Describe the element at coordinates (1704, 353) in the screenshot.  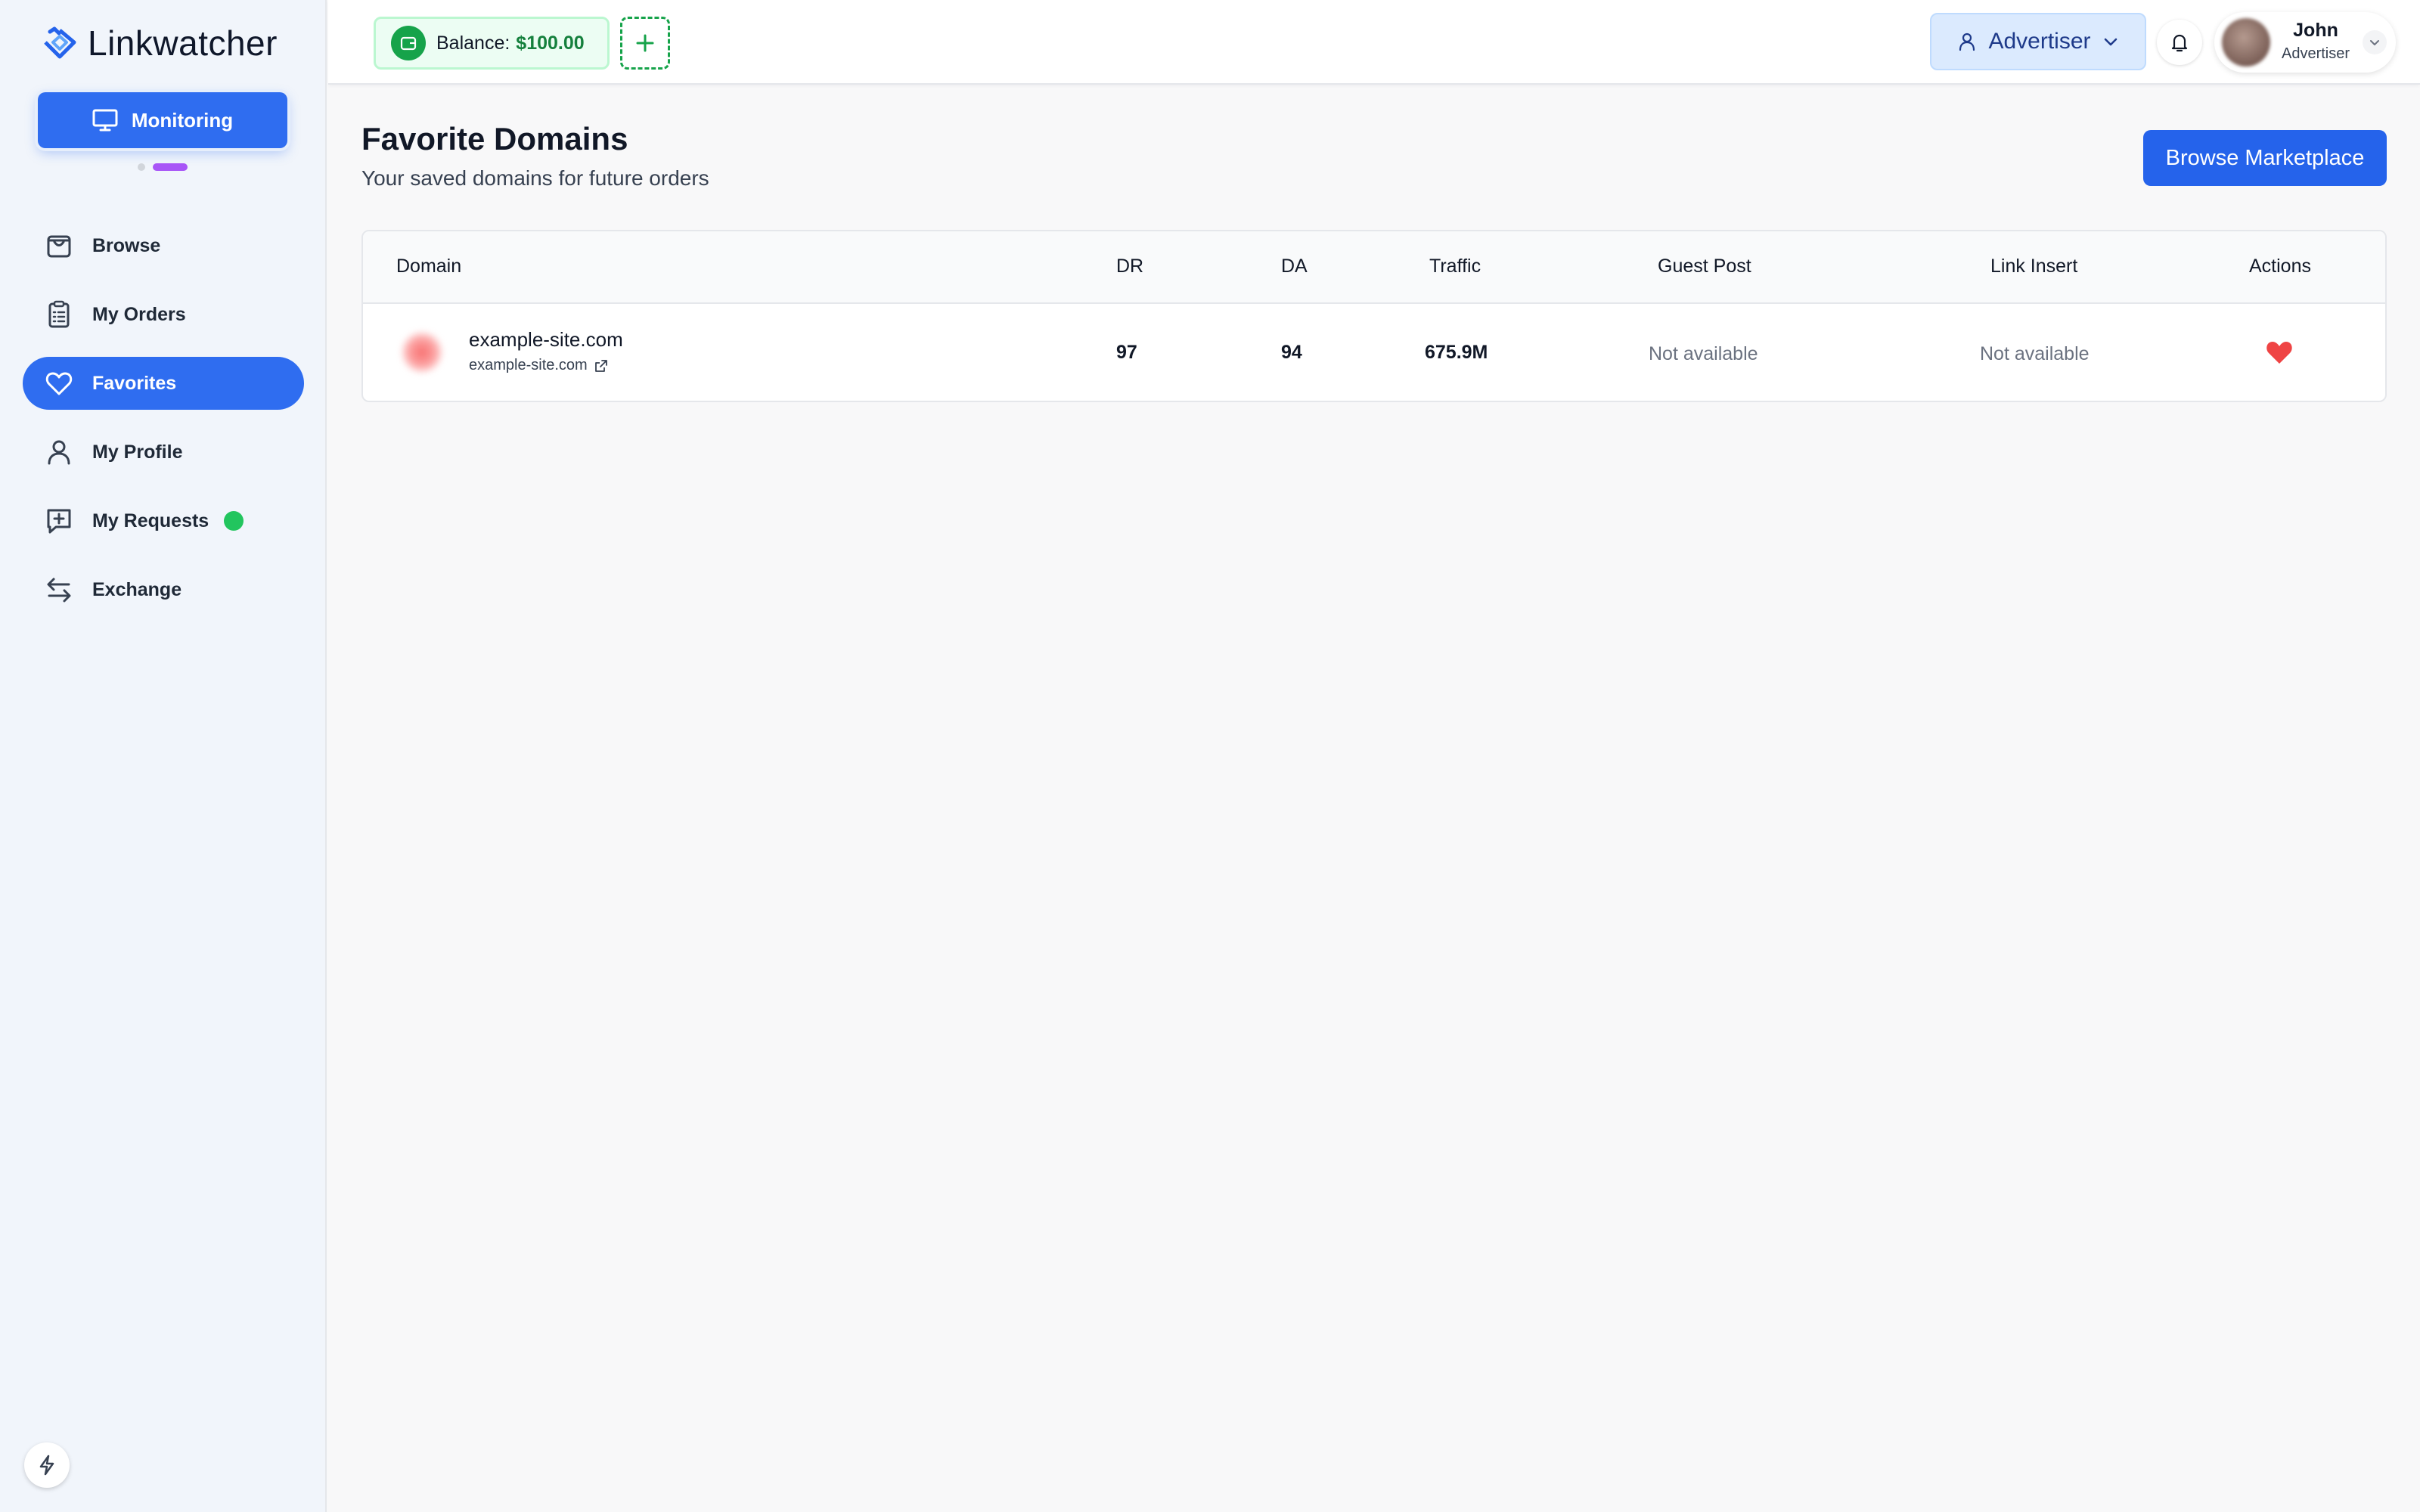
I see `guest-post-status: Not available` at that location.